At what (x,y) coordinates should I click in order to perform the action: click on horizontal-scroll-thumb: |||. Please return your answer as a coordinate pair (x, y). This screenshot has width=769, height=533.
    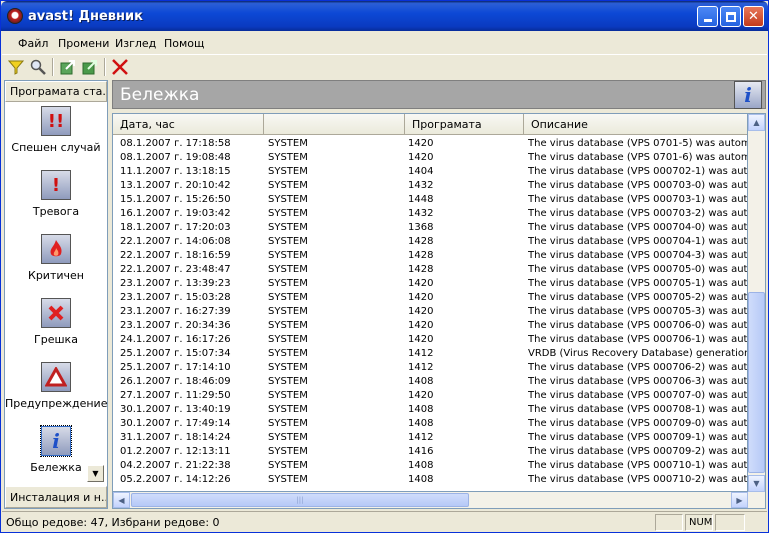
    Looking at the image, I should click on (300, 500).